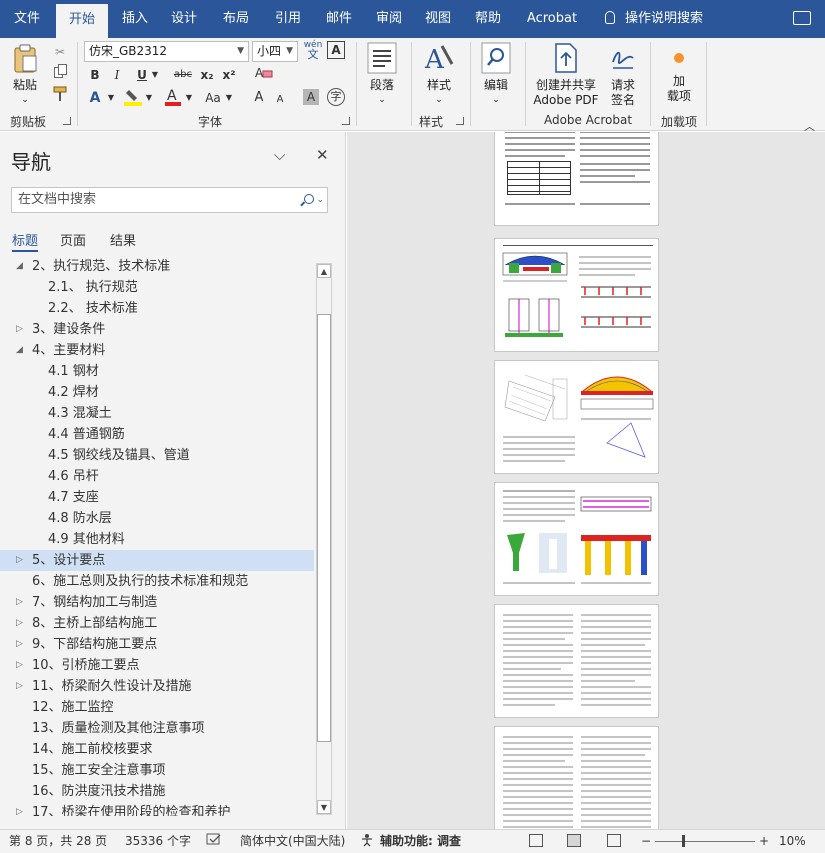 Image resolution: width=825 pixels, height=853 pixels. Describe the element at coordinates (158, 841) in the screenshot. I see `word-count: 35336 个字` at that location.